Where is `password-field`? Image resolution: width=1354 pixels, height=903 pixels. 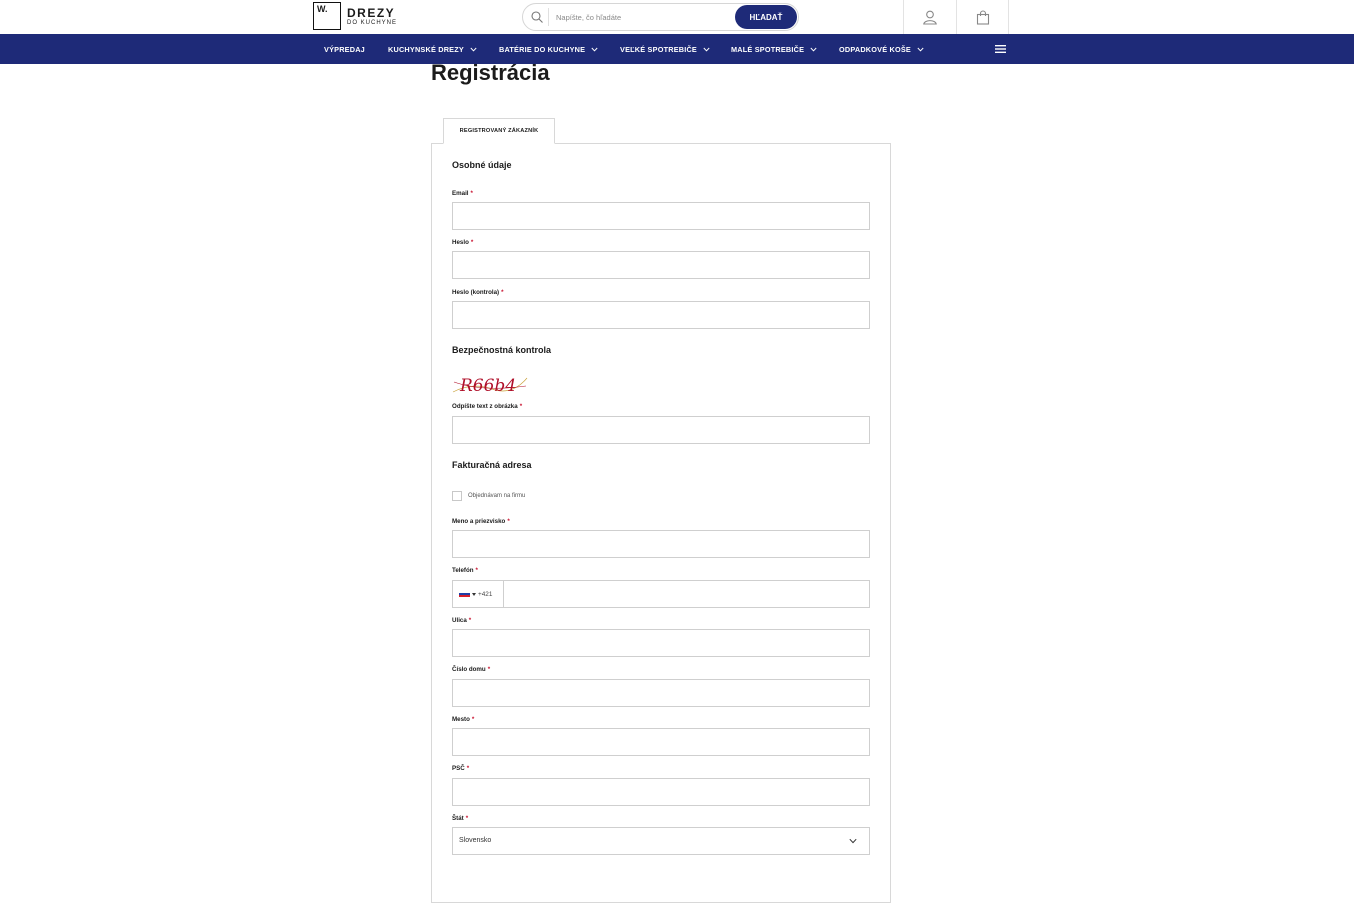
password-field is located at coordinates (661, 265).